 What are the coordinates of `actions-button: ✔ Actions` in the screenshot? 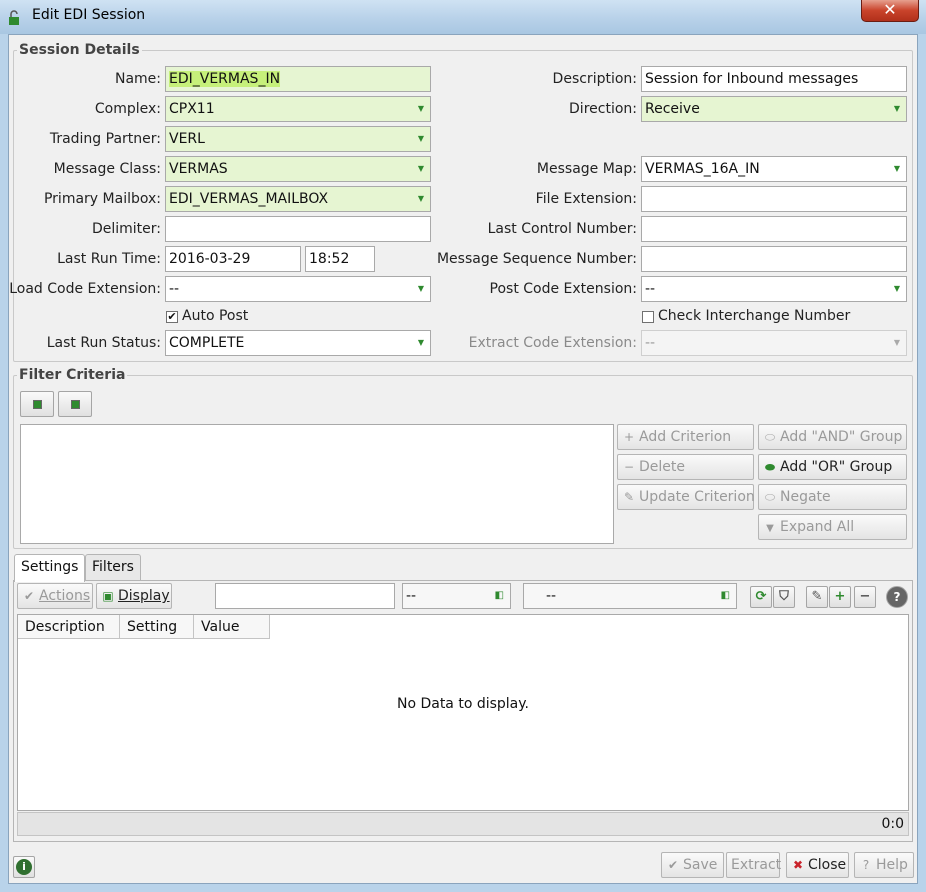 It's located at (55, 596).